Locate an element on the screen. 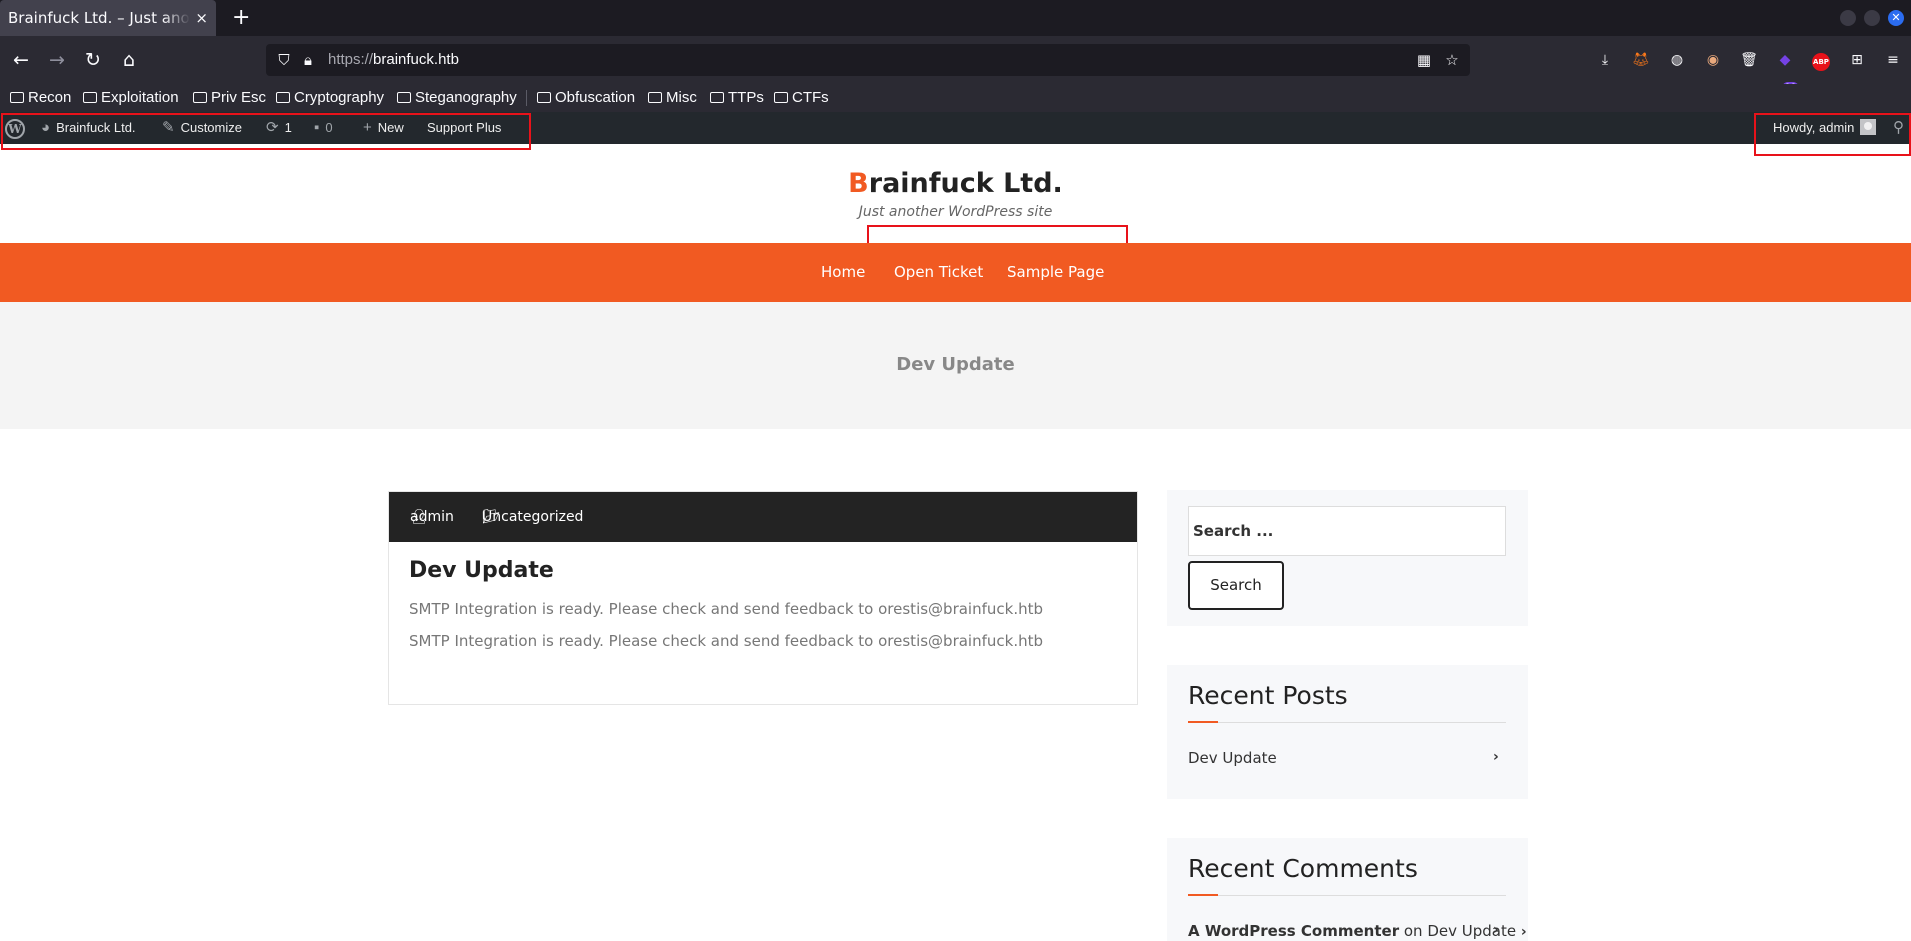  bookmark-recon: Recon is located at coordinates (40, 98).